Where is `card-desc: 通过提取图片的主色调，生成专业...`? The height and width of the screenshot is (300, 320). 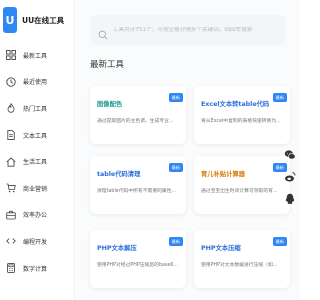 card-desc: 通过提取图片的主色调，生成专业... is located at coordinates (135, 121).